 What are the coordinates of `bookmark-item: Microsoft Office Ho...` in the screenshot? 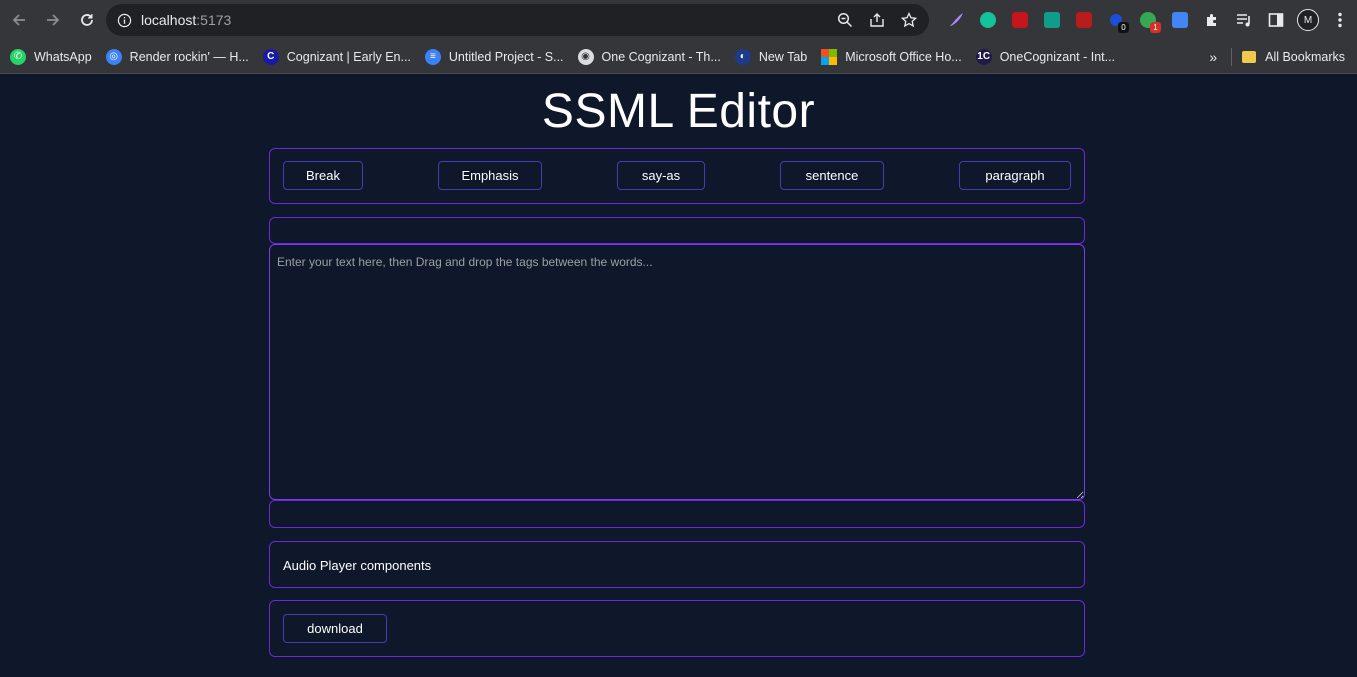 It's located at (895, 57).